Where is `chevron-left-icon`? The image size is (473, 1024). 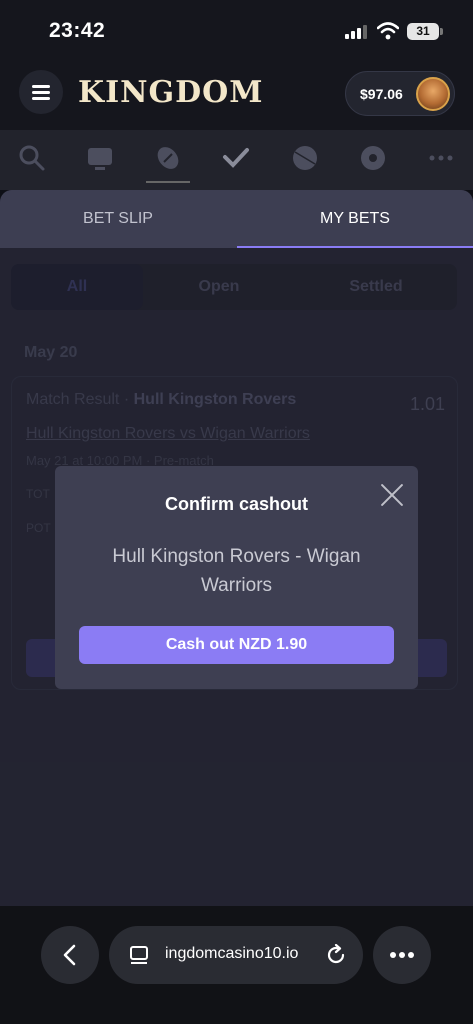 chevron-left-icon is located at coordinates (69, 955).